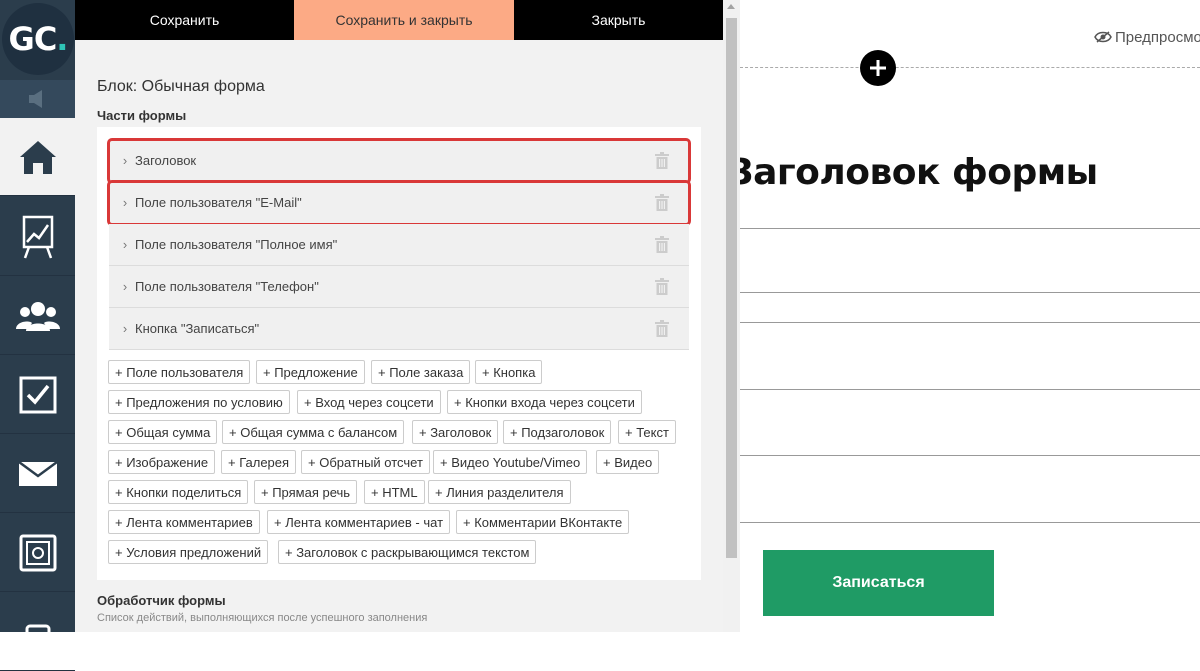  I want to click on nav-item-mail, so click(37, 474).